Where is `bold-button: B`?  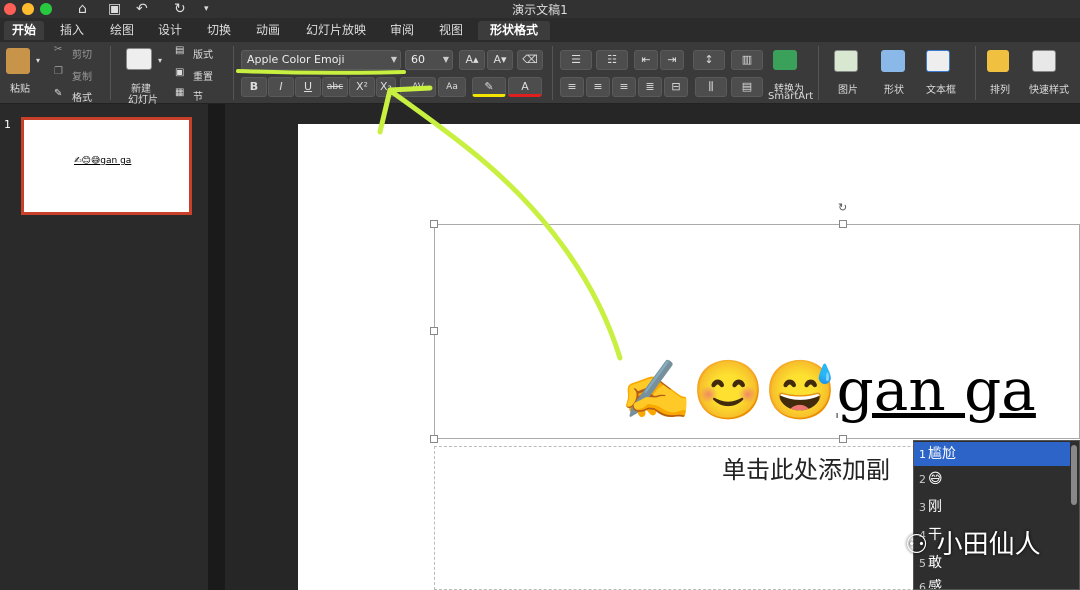
bold-button: B is located at coordinates (254, 87).